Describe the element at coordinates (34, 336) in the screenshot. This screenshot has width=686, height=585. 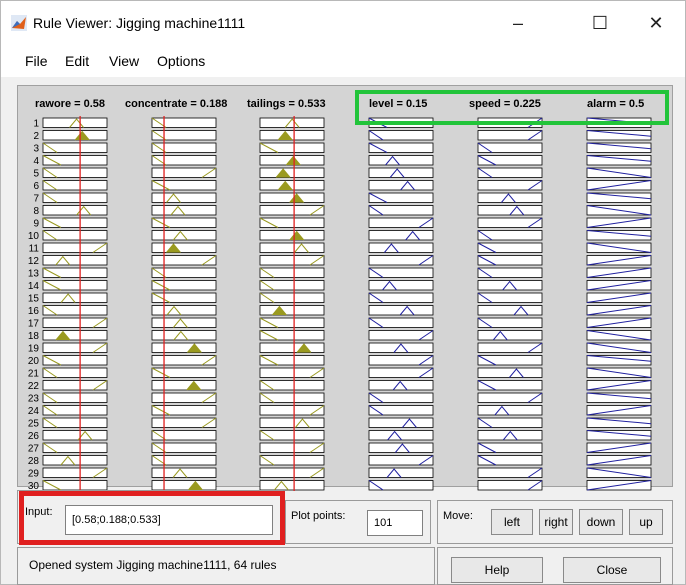
I see `rule-number: 18` at that location.